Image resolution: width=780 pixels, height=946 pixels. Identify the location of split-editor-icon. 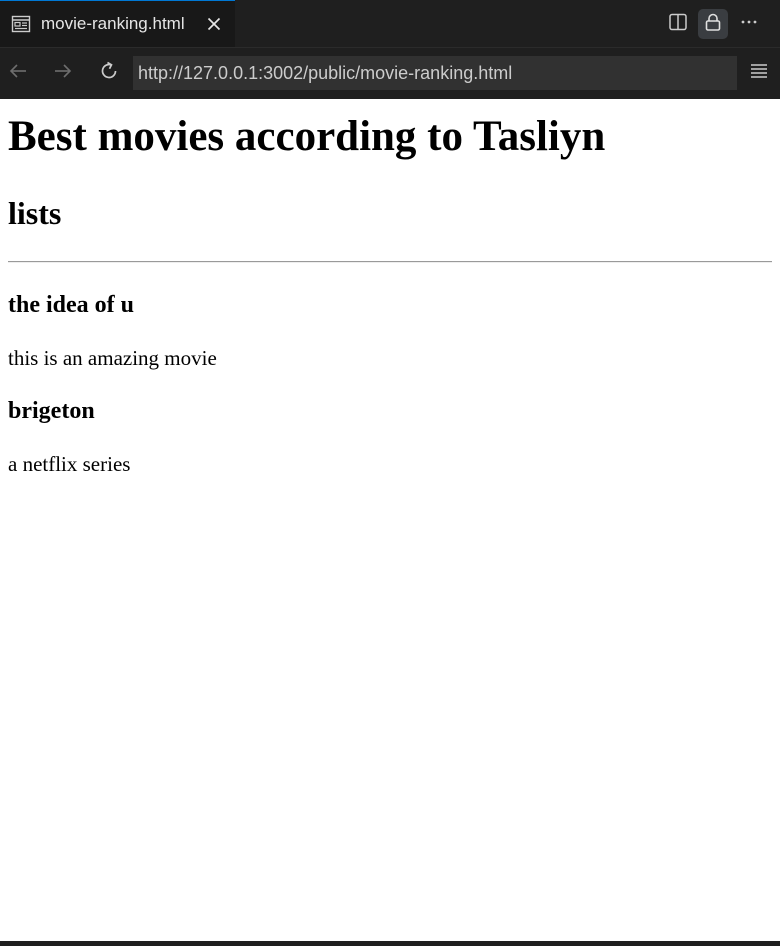
(678, 24).